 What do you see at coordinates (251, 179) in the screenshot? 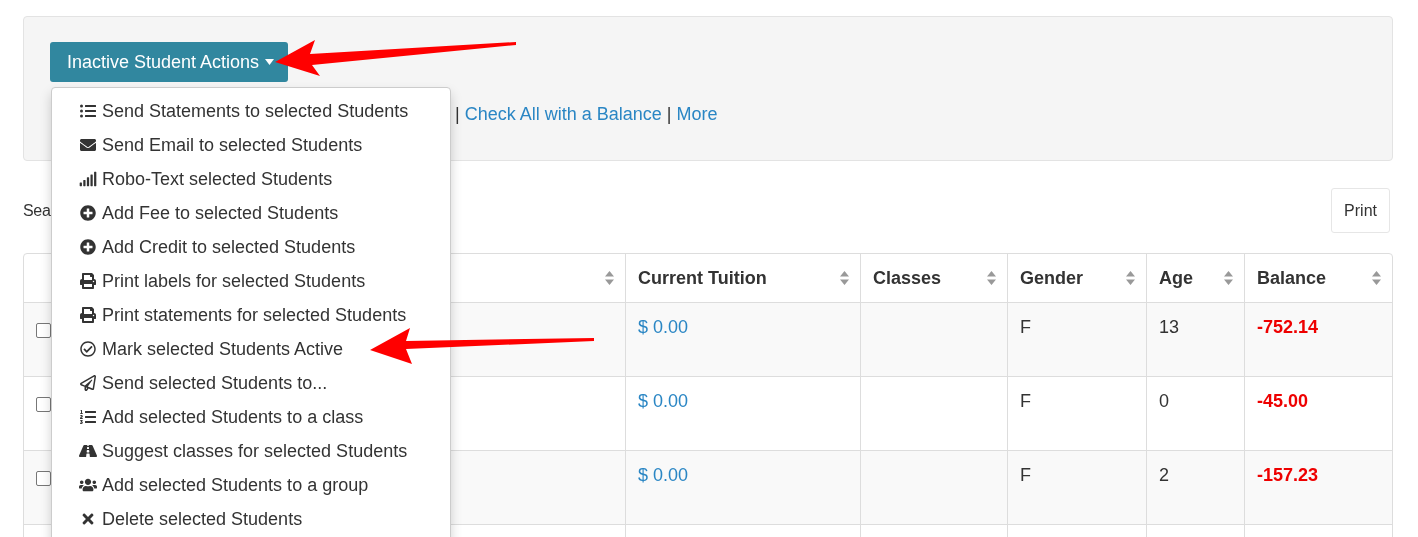
I see `menu-item: Robo-Text selected Students` at bounding box center [251, 179].